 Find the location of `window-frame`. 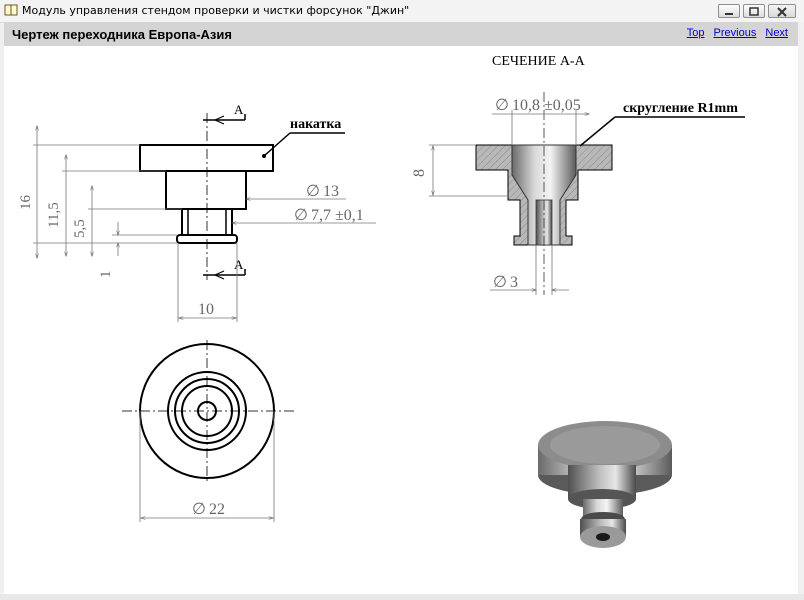

window-frame is located at coordinates (801, 311).